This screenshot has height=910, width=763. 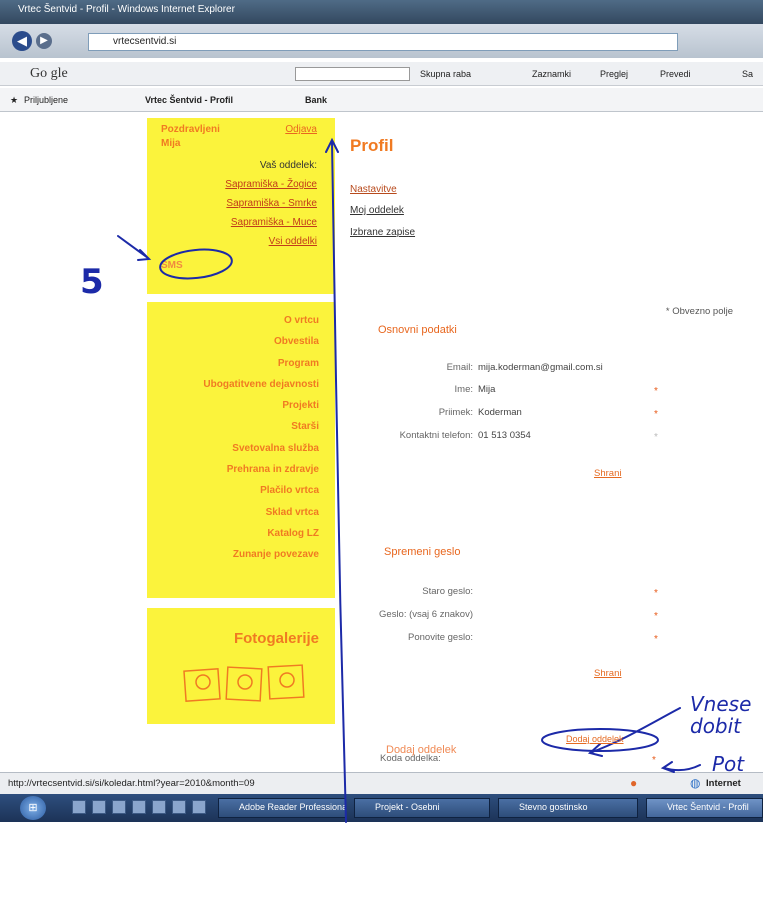 I want to click on taskbar-item-stevno: Stevno gostinsko, so click(x=568, y=808).